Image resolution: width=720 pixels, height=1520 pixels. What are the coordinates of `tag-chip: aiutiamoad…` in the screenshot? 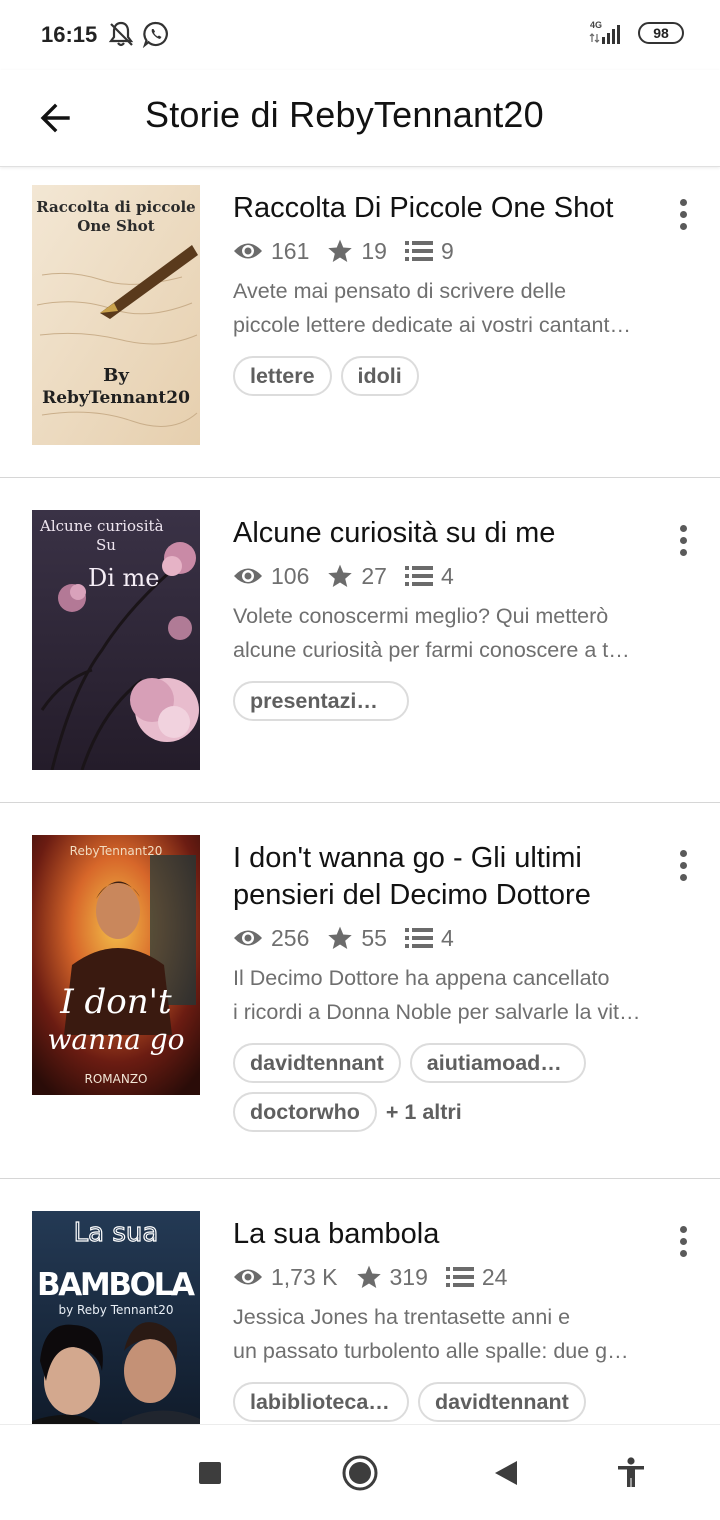 It's located at (497, 1063).